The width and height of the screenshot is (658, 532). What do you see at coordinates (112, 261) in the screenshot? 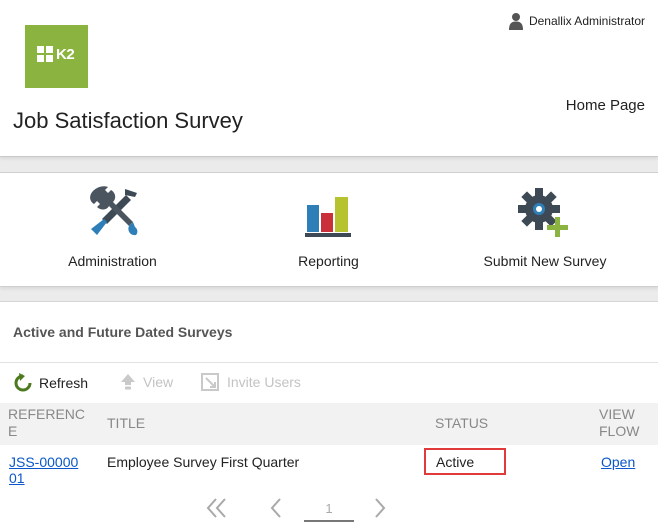
I see `administration-label: Administration` at bounding box center [112, 261].